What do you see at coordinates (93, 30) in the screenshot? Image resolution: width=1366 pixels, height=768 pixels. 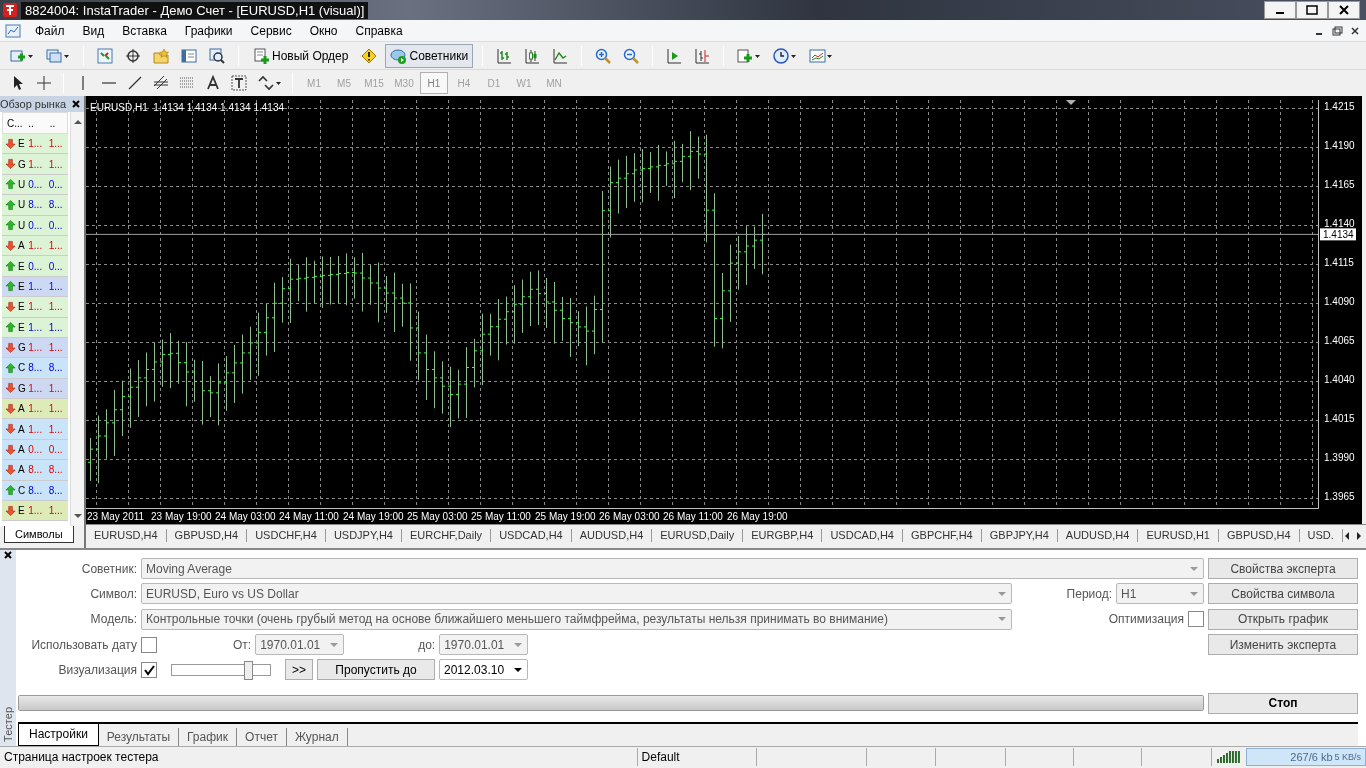 I see `menu-item: Вид` at bounding box center [93, 30].